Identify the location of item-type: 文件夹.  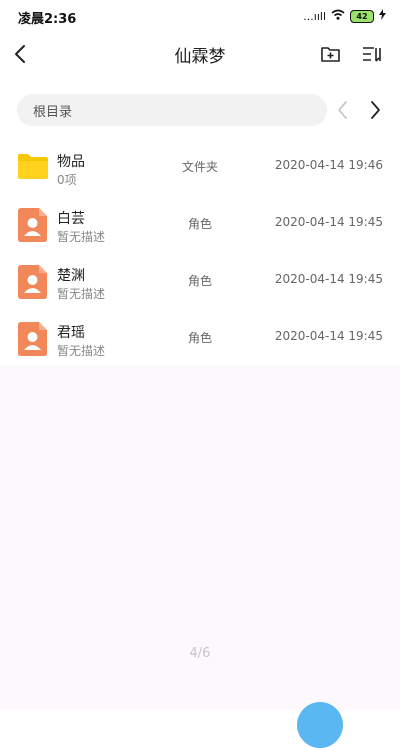
(200, 167).